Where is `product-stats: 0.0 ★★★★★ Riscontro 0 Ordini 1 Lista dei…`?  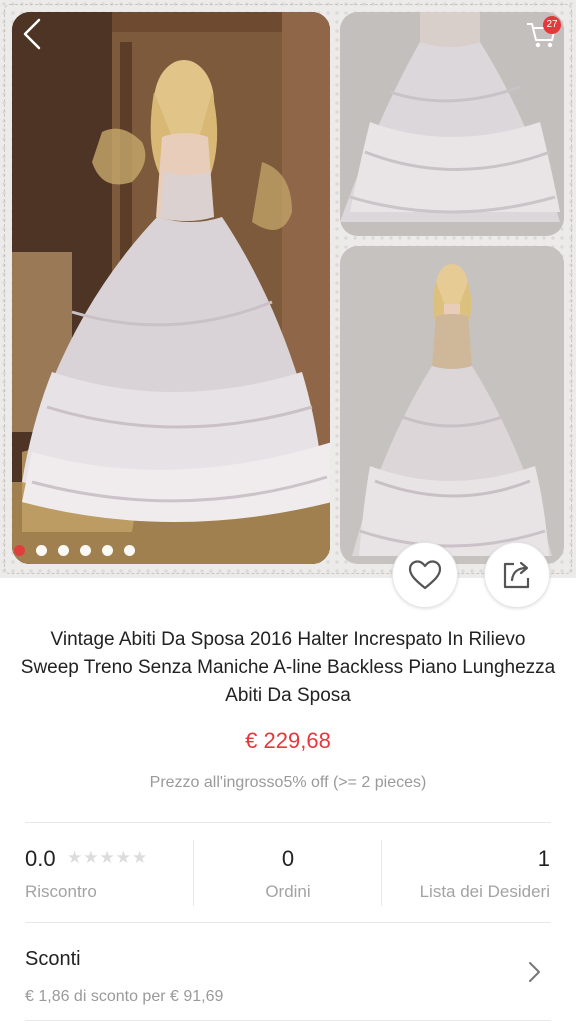 product-stats: 0.0 ★★★★★ Riscontro 0 Ordini 1 Lista dei… is located at coordinates (288, 874).